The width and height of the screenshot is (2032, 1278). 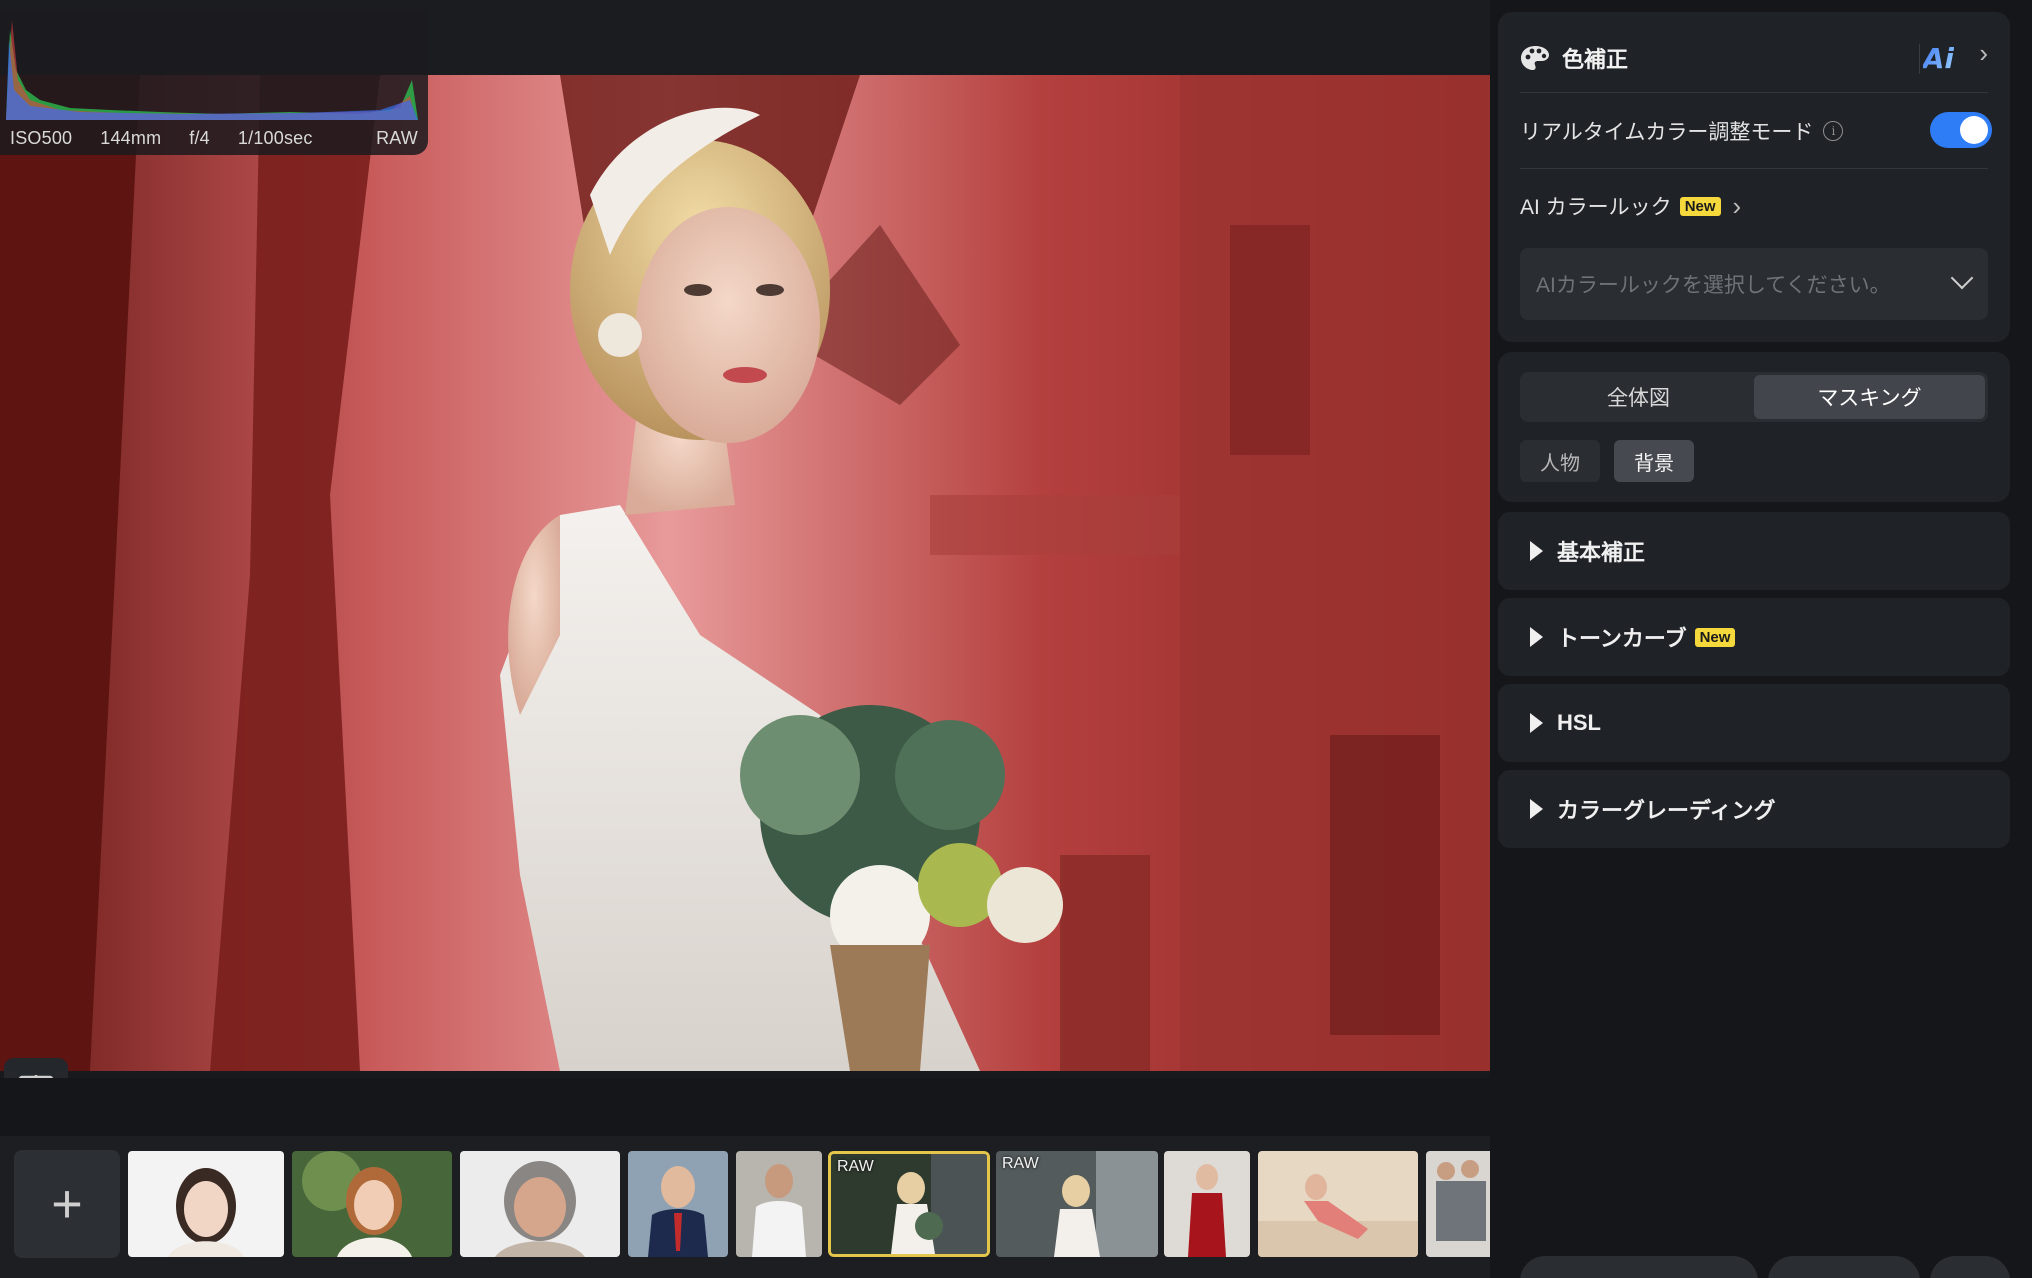 What do you see at coordinates (36, 1068) in the screenshot?
I see `compare-view-button` at bounding box center [36, 1068].